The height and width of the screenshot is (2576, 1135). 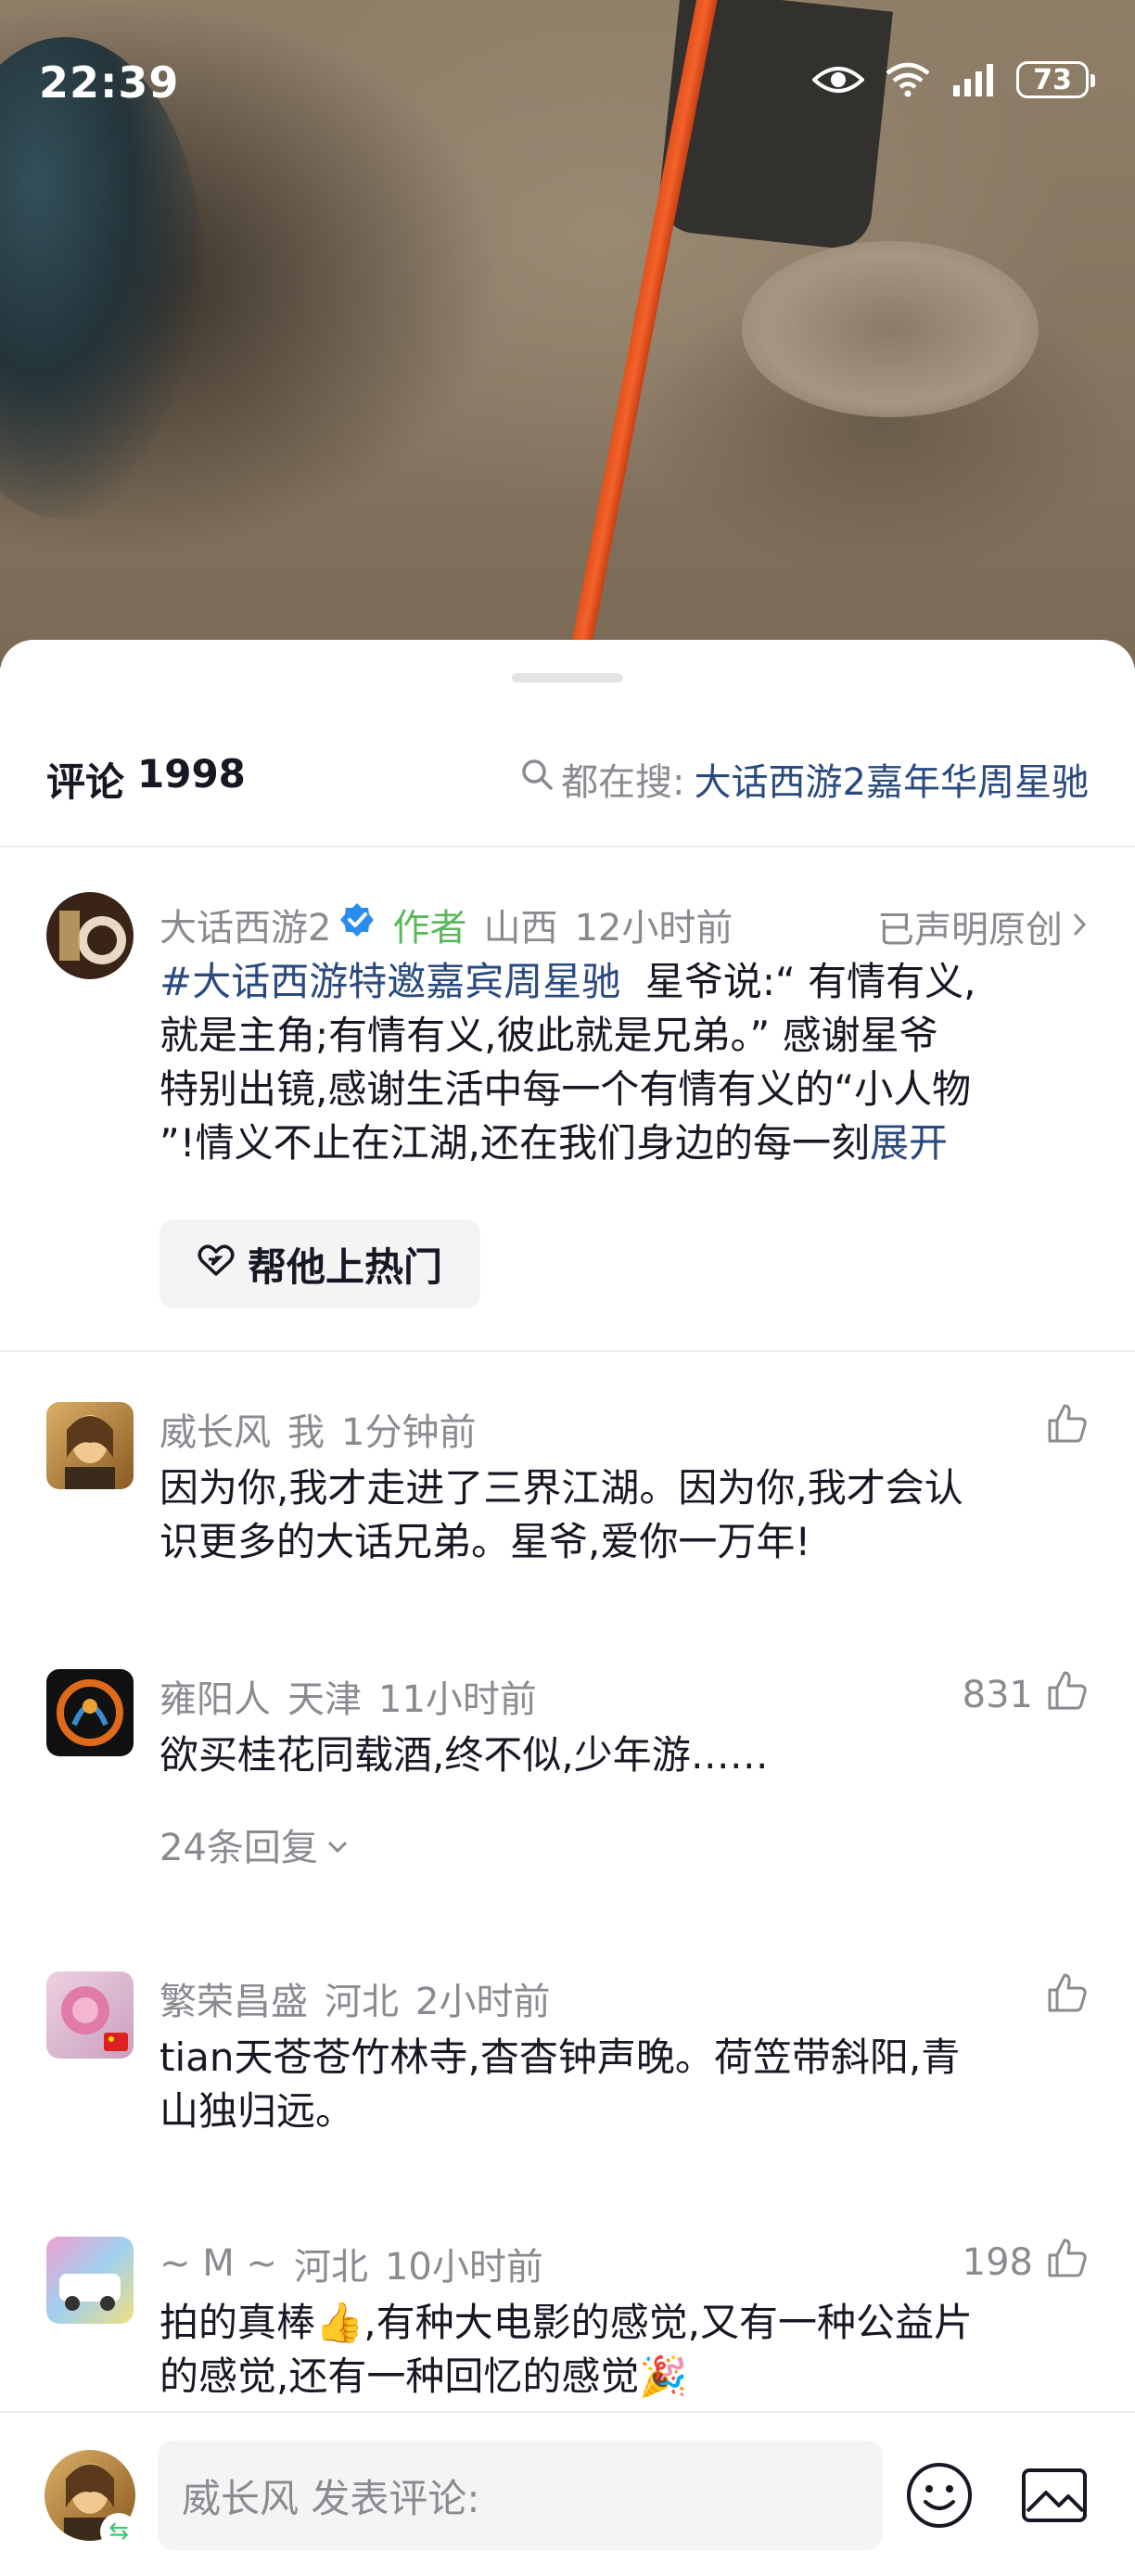 What do you see at coordinates (997, 2262) in the screenshot?
I see `like-count: 198` at bounding box center [997, 2262].